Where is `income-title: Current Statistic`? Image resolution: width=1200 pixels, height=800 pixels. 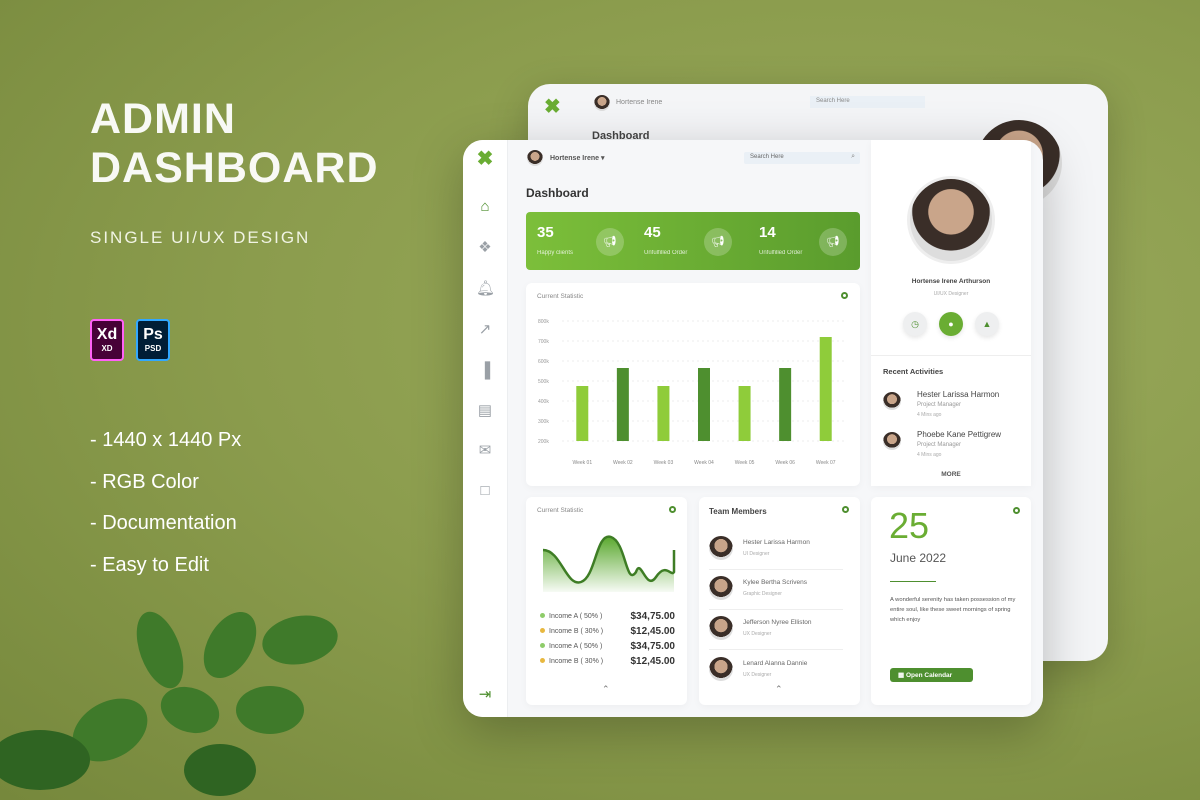
income-title: Current Statistic is located at coordinates (560, 510).